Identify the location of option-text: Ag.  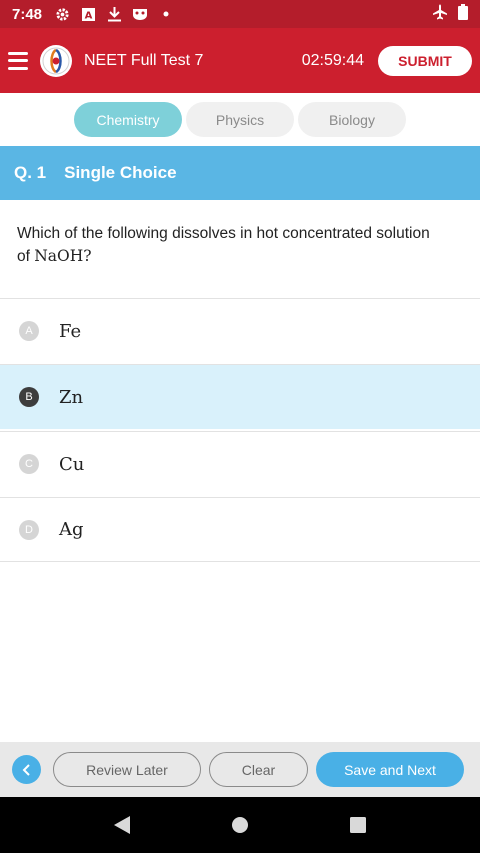
(71, 529).